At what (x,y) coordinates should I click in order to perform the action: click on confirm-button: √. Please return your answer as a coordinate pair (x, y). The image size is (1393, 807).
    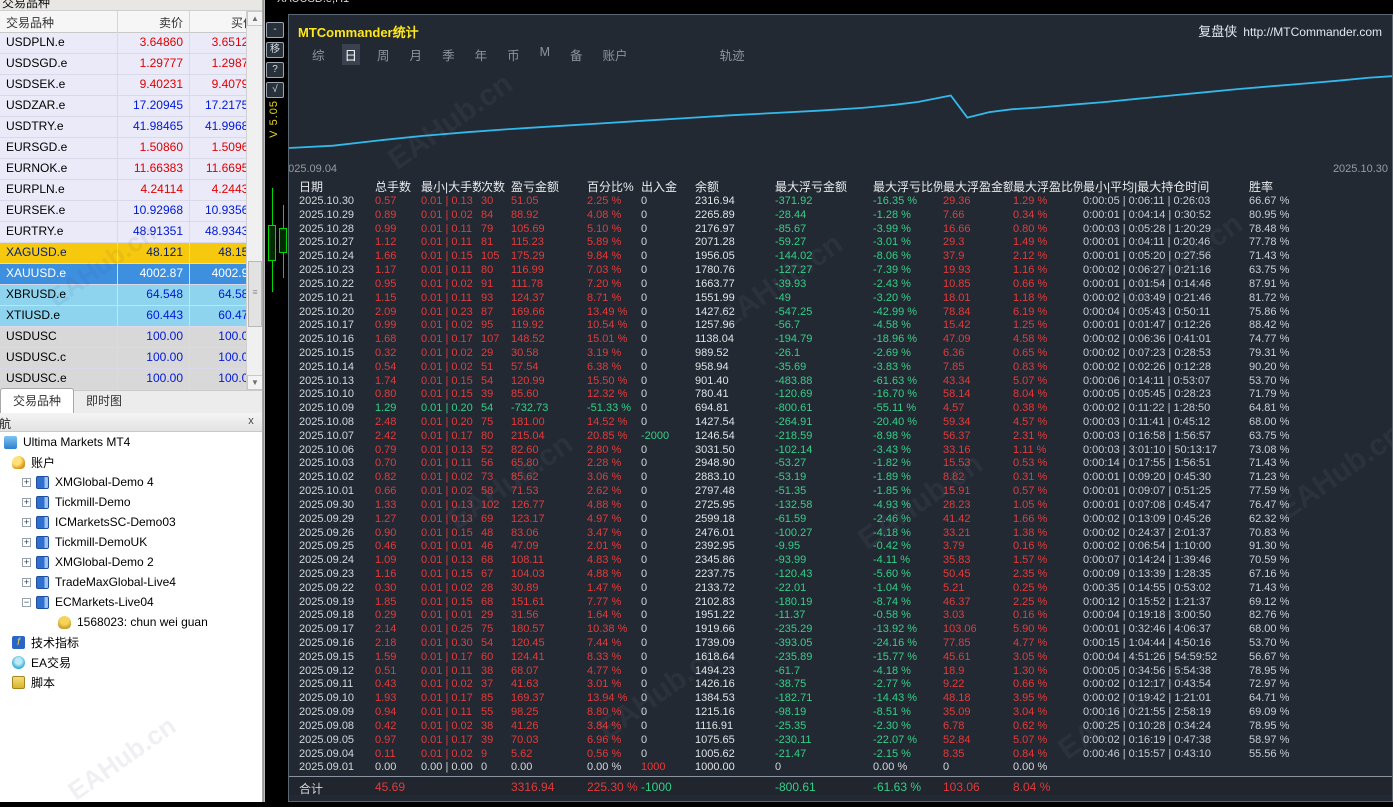
    Looking at the image, I should click on (275, 90).